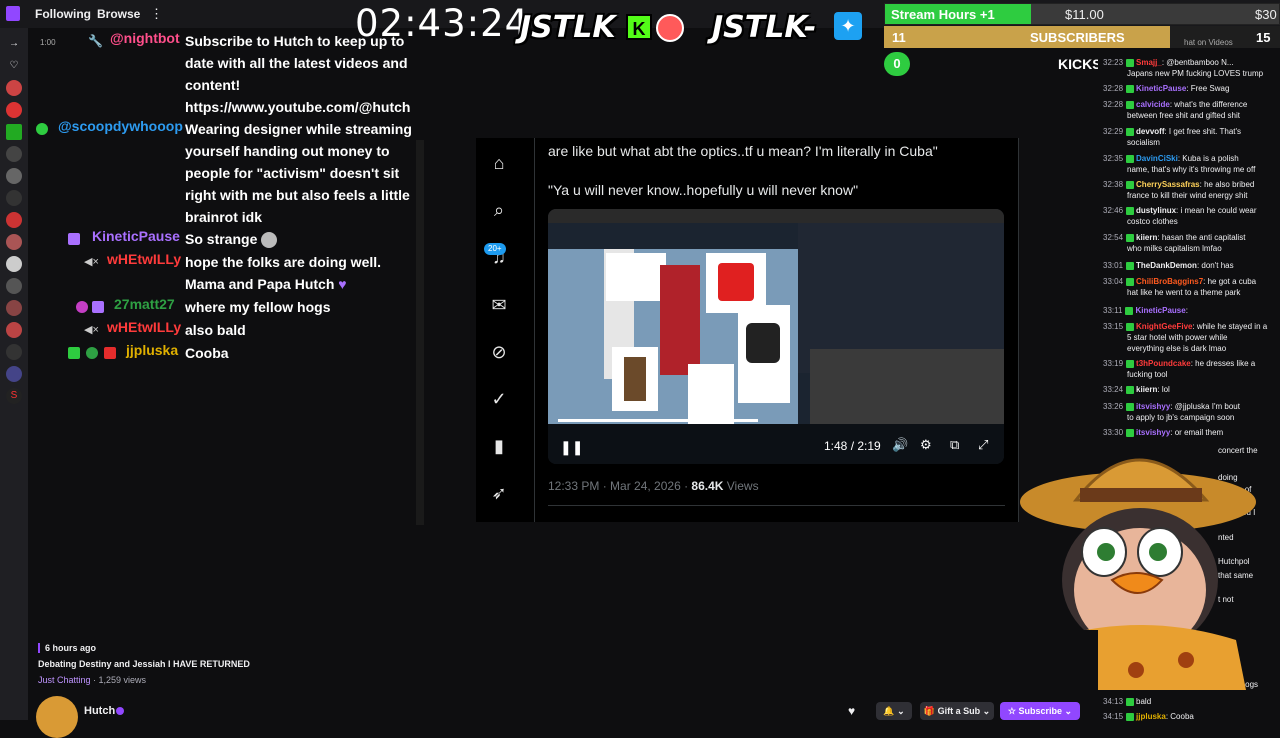 This screenshot has width=1280, height=738. Describe the element at coordinates (99, 711) in the screenshot. I see `channel-name: Hutch` at that location.